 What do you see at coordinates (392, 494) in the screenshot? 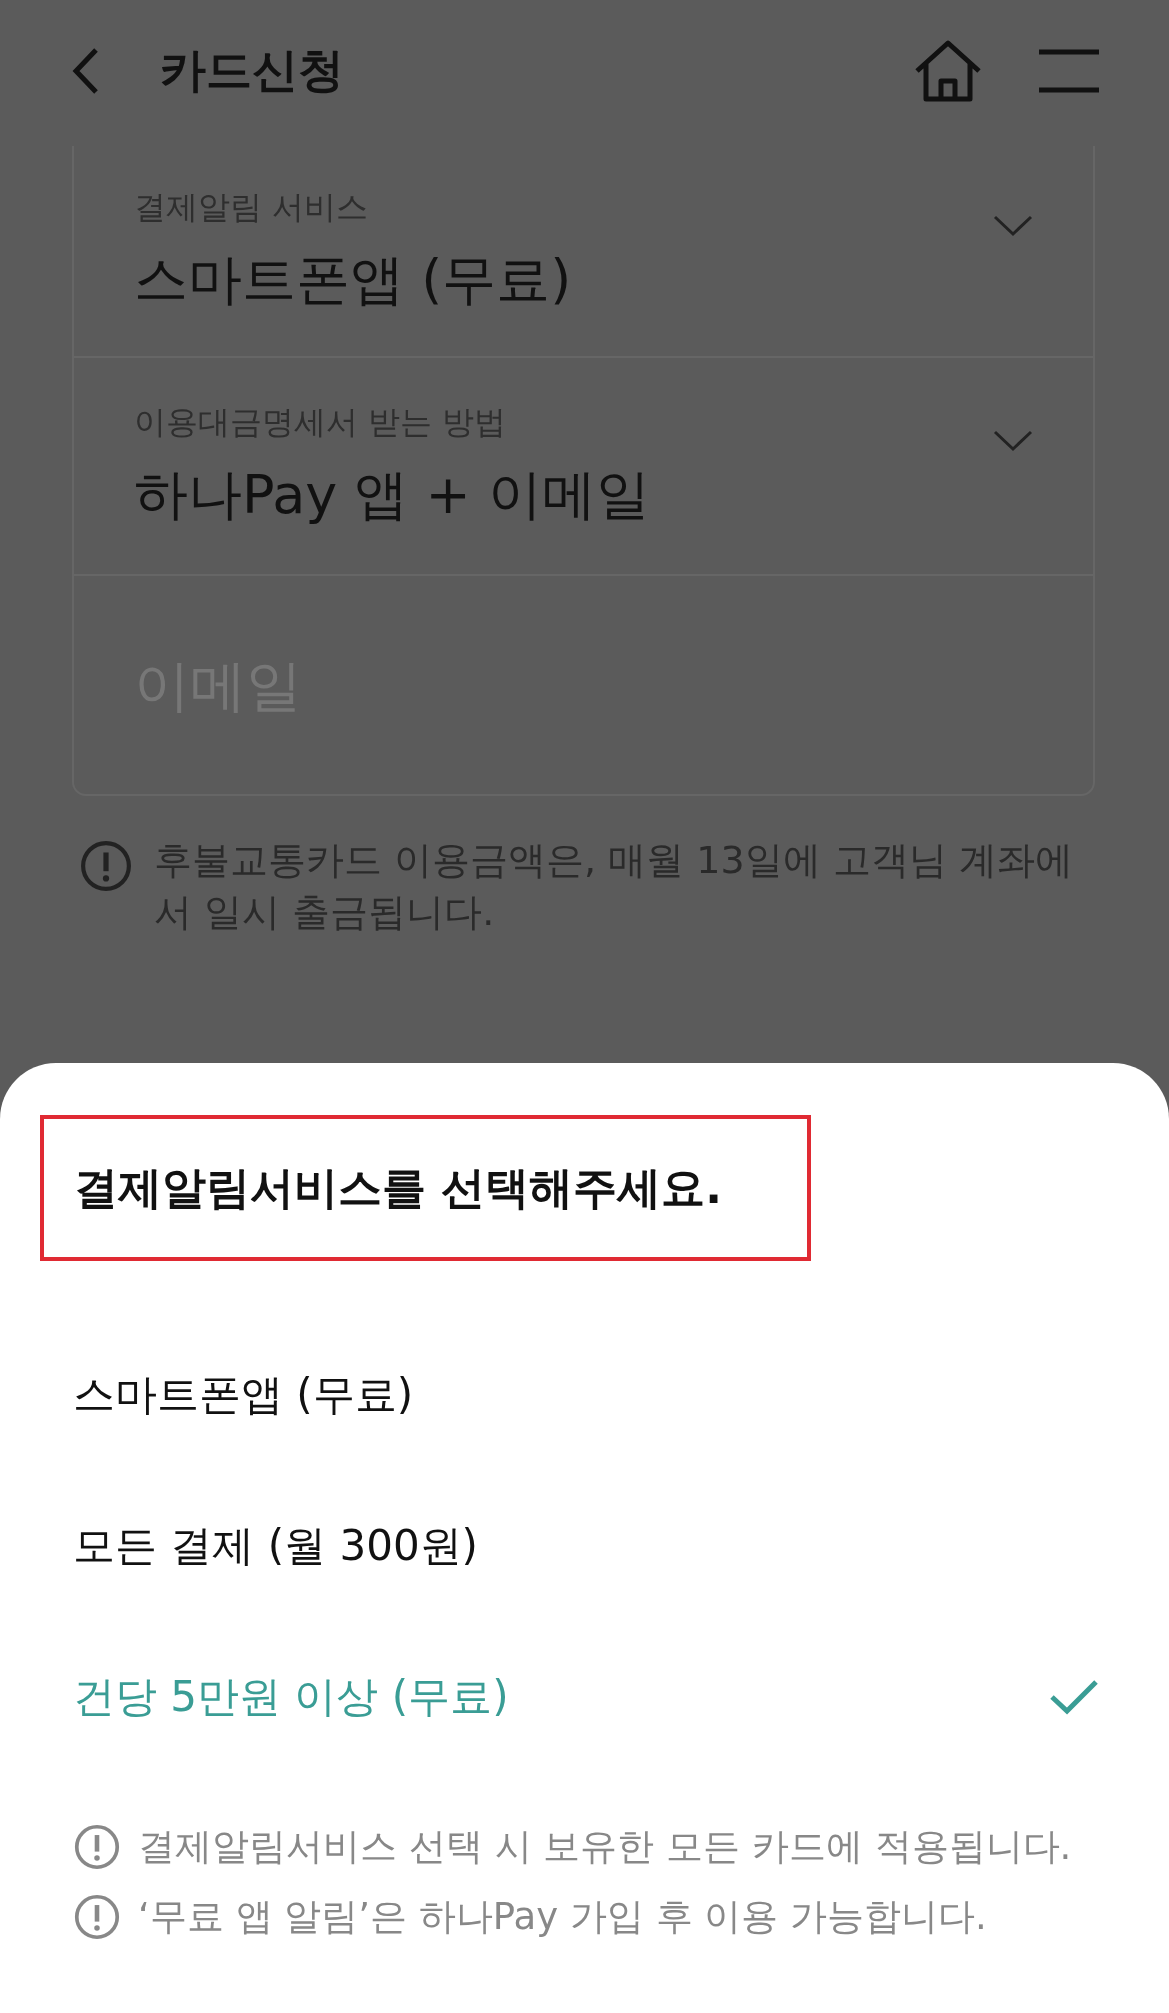
I see `field-value: 하나Pay 앱 + 이메일` at bounding box center [392, 494].